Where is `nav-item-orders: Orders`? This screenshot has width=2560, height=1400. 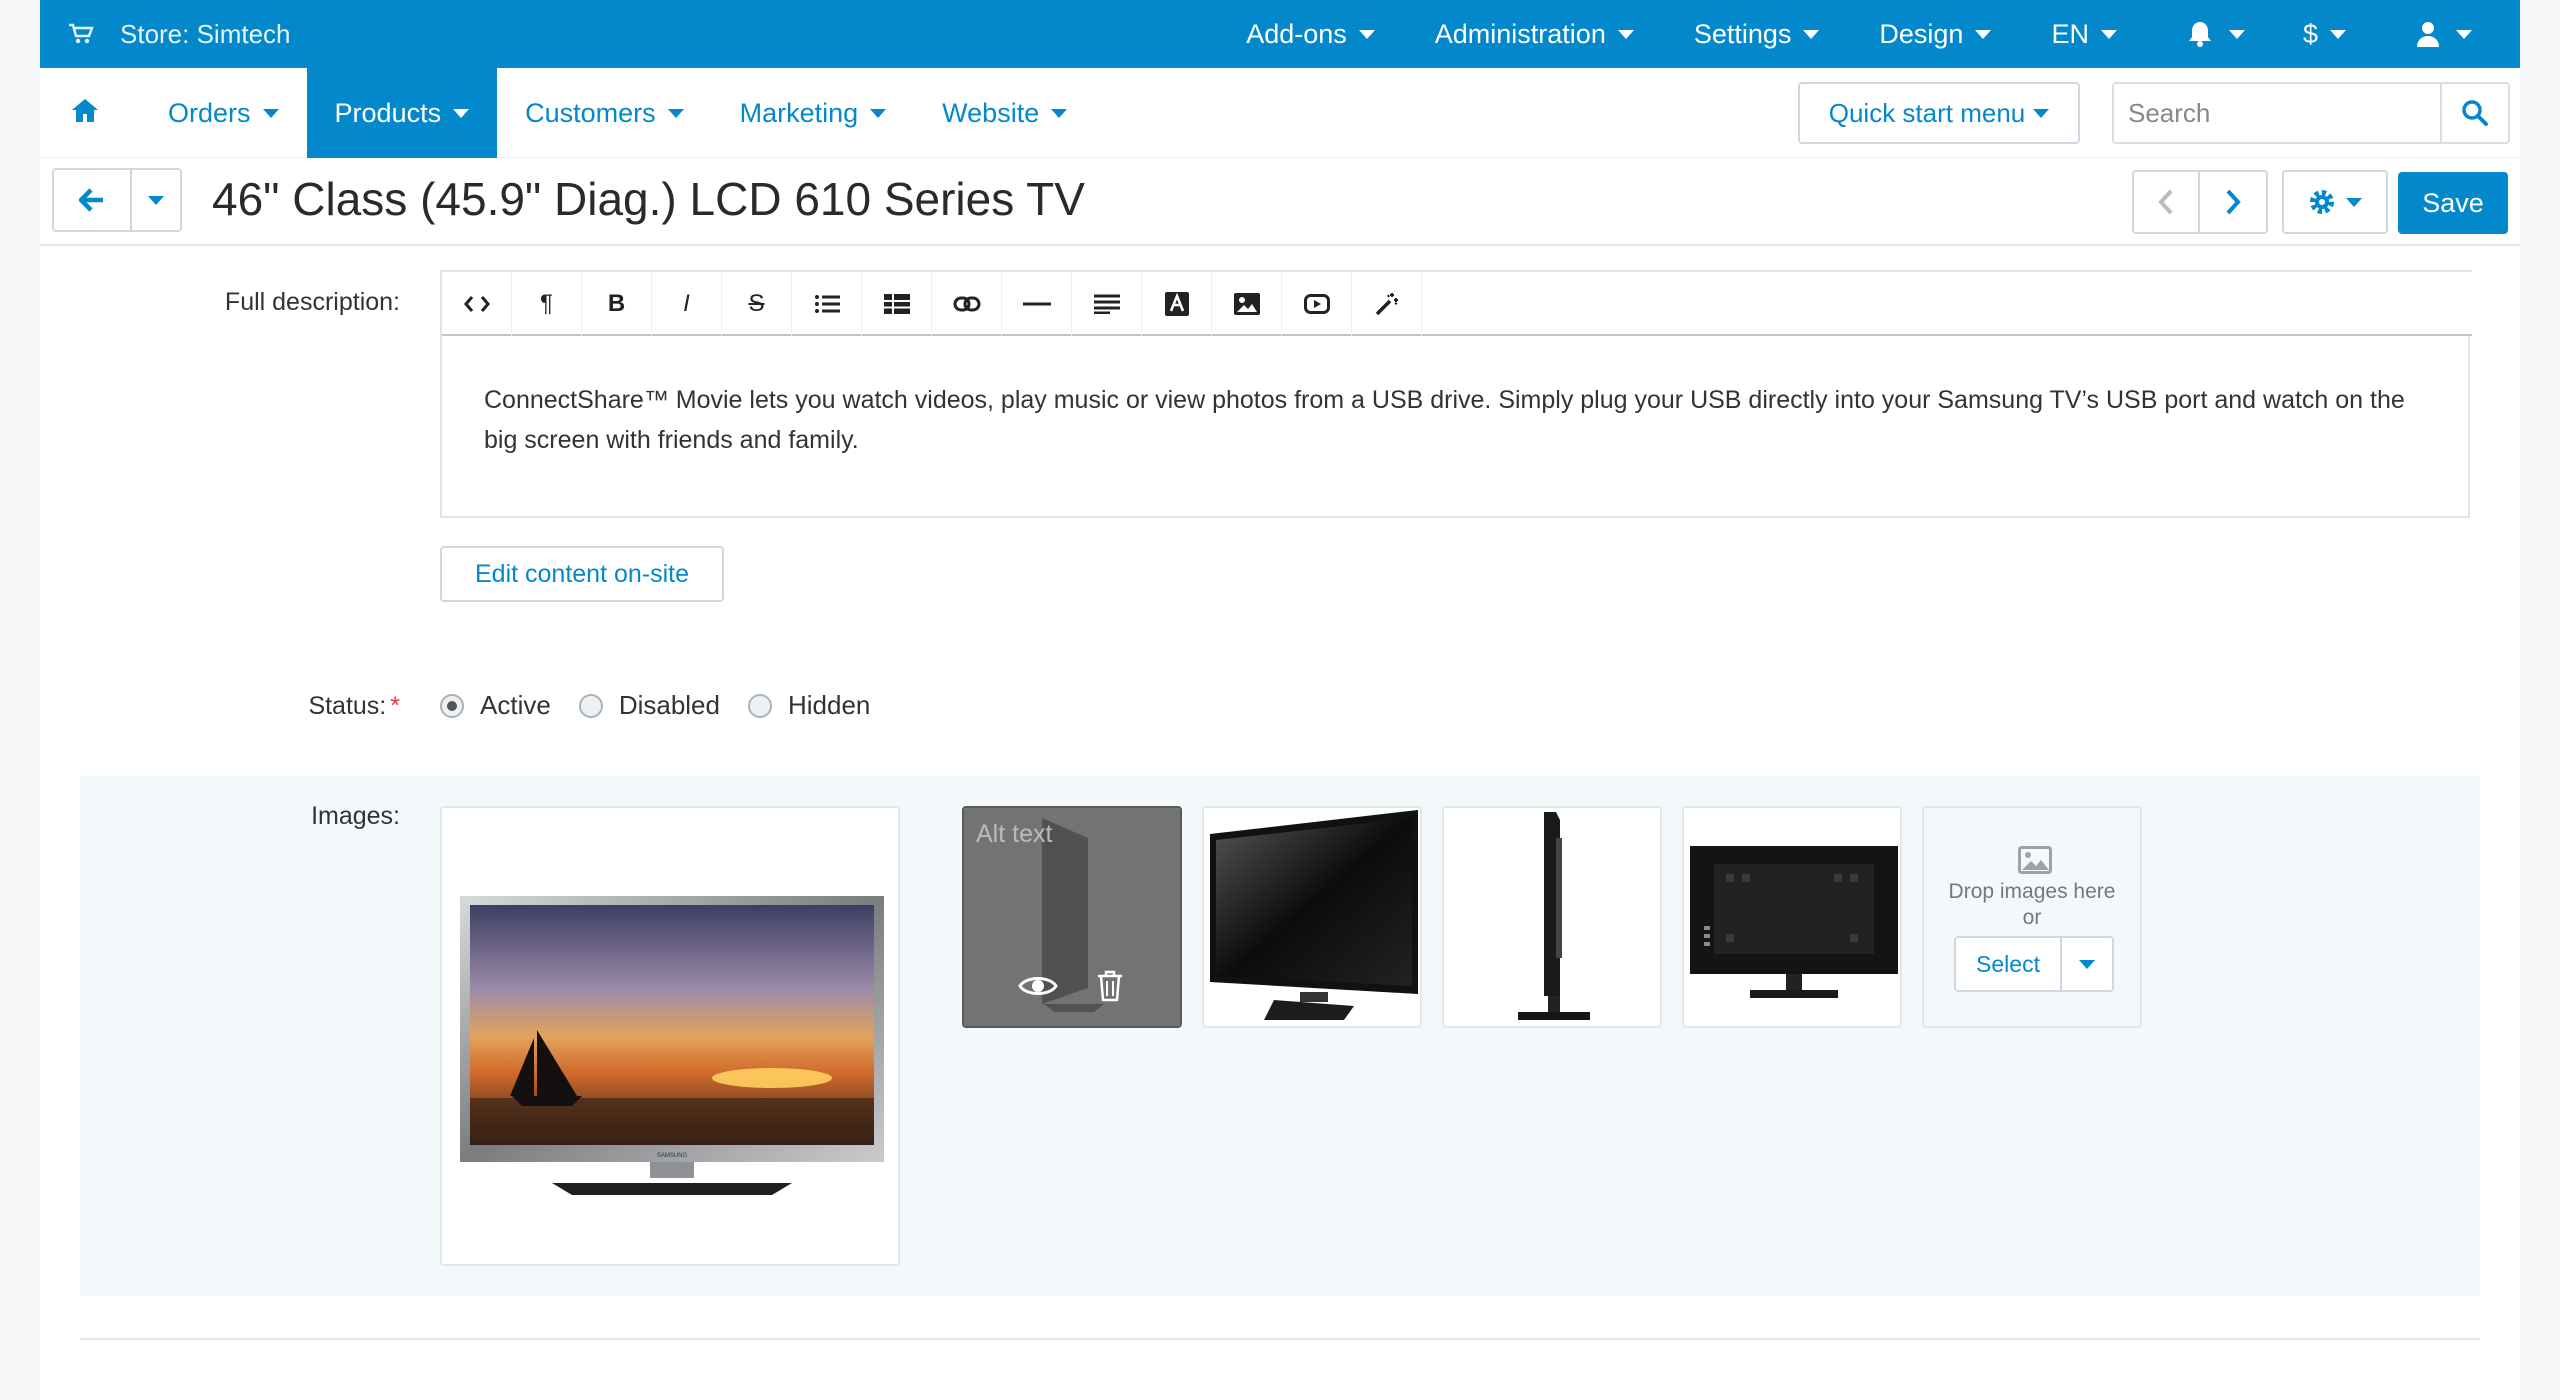
nav-item-orders: Orders is located at coordinates (223, 113).